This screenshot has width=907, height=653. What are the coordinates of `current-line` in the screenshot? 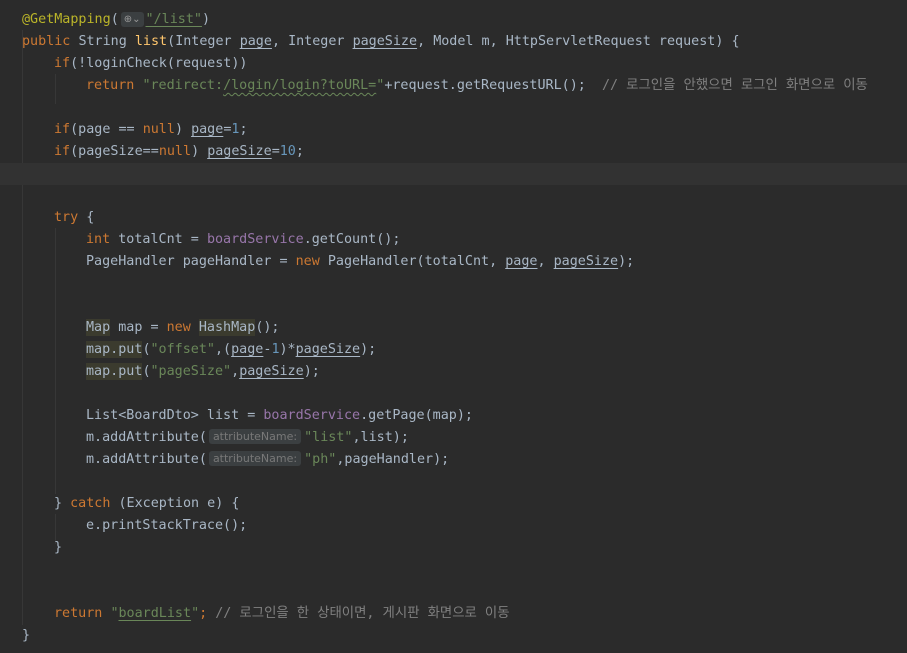 It's located at (453, 174).